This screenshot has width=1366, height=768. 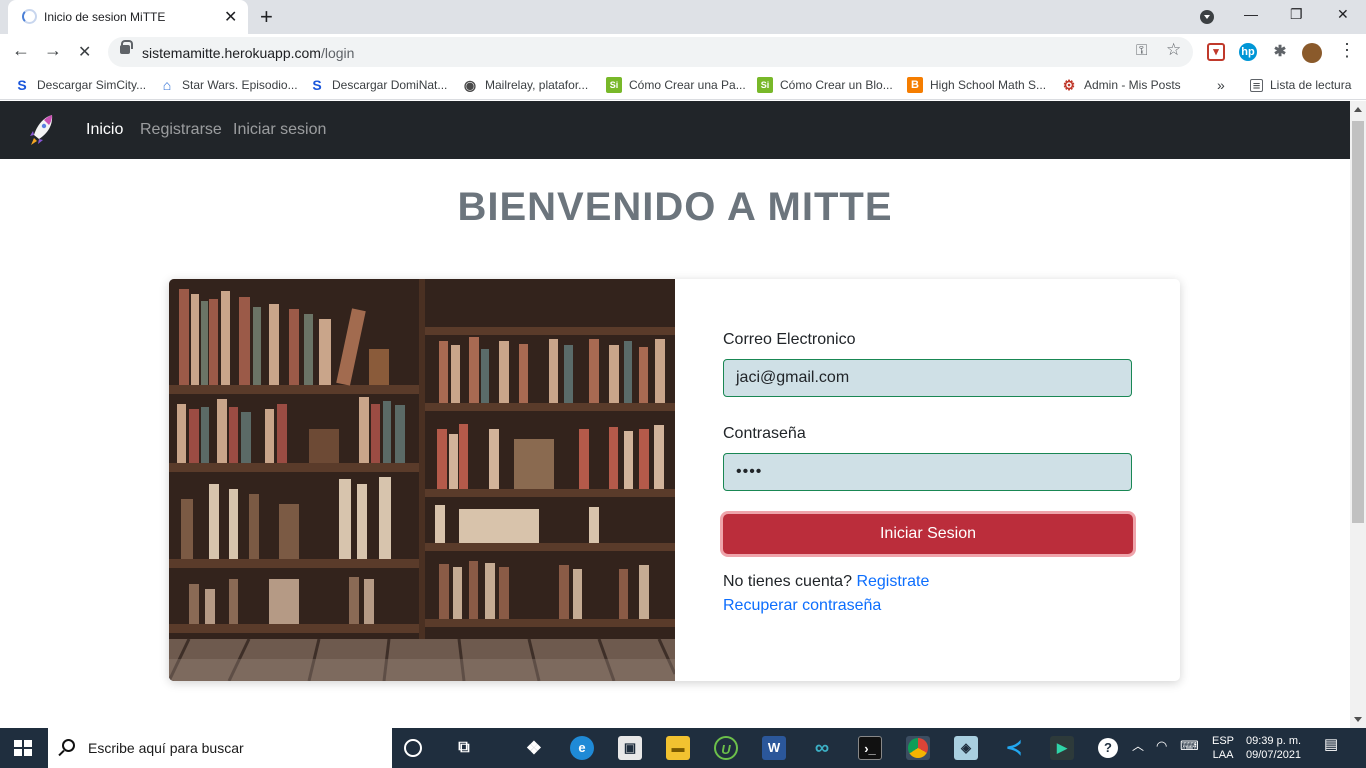 What do you see at coordinates (774, 748) in the screenshot?
I see `word-icon: W` at bounding box center [774, 748].